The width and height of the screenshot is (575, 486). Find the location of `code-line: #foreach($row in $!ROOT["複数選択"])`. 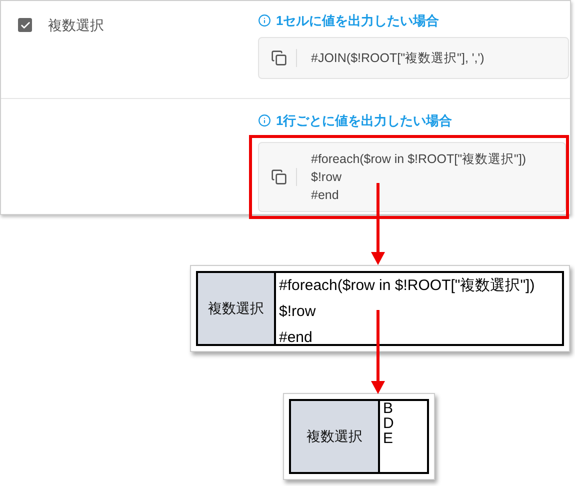

code-line: #foreach($row in $!ROOT["複数選択"]) is located at coordinates (418, 159).